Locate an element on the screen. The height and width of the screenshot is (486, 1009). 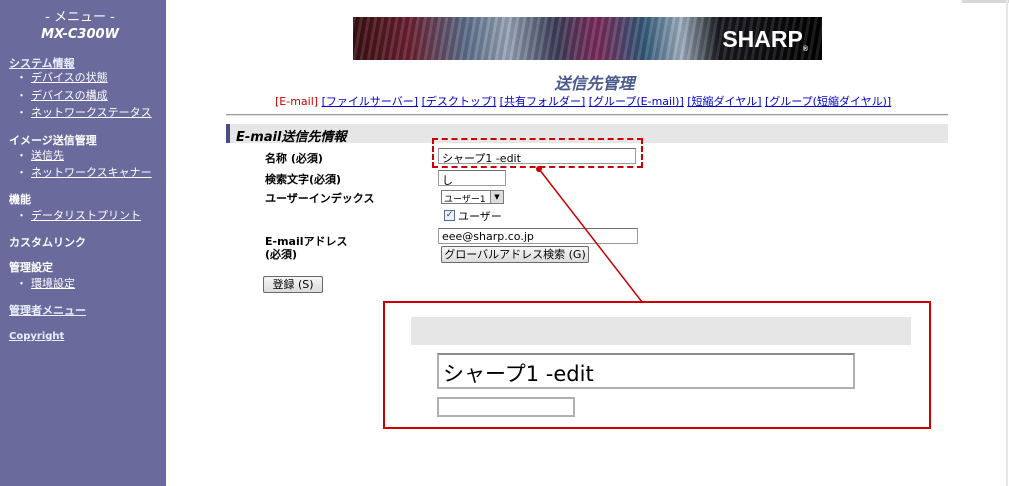
zoom-search-input is located at coordinates (506, 407).